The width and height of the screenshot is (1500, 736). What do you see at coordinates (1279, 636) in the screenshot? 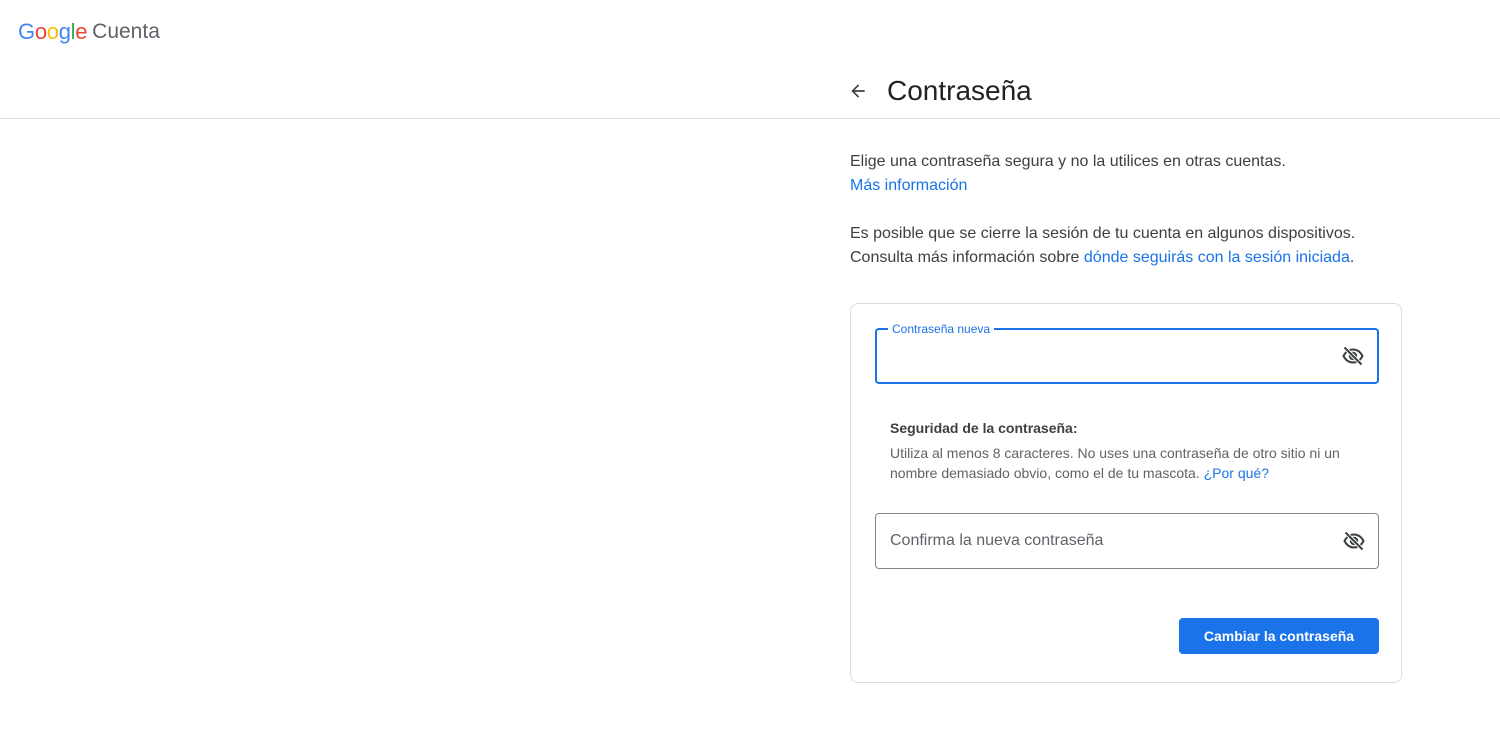
I see `change-password-button: Cambiar la contraseña` at bounding box center [1279, 636].